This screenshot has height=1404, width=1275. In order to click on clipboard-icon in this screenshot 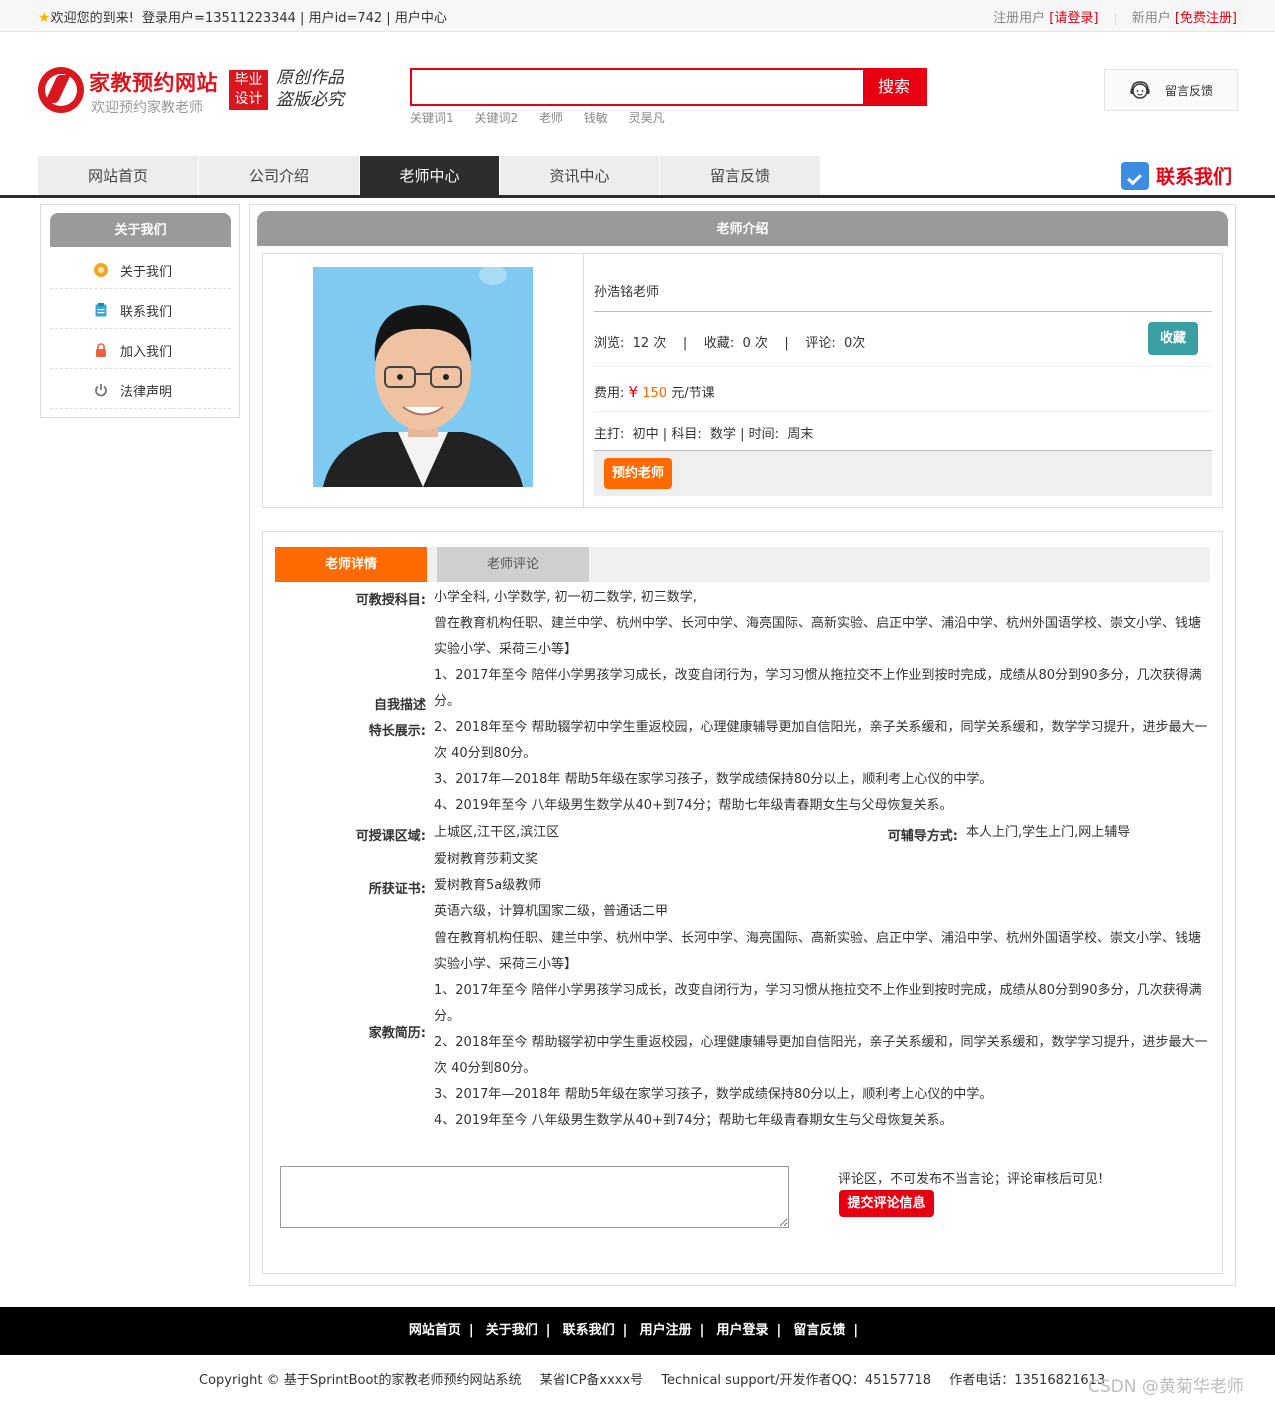, I will do `click(101, 310)`.